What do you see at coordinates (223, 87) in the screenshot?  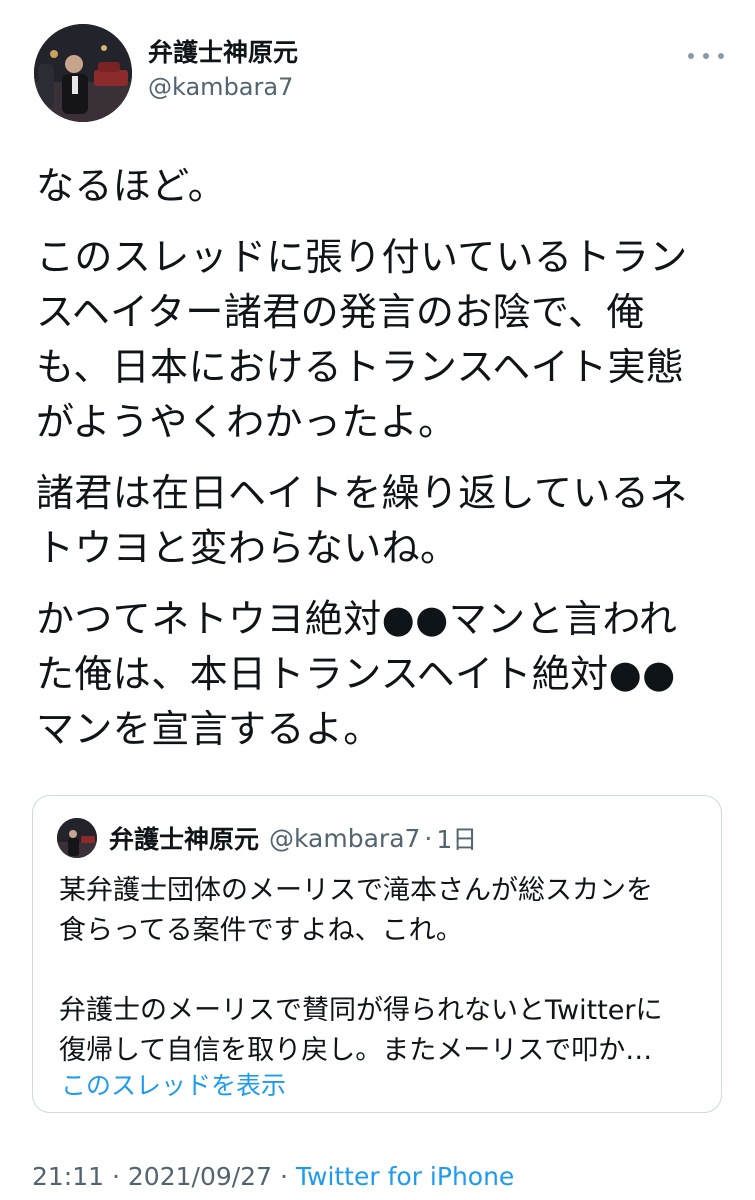 I see `user-handle: @kambara7` at bounding box center [223, 87].